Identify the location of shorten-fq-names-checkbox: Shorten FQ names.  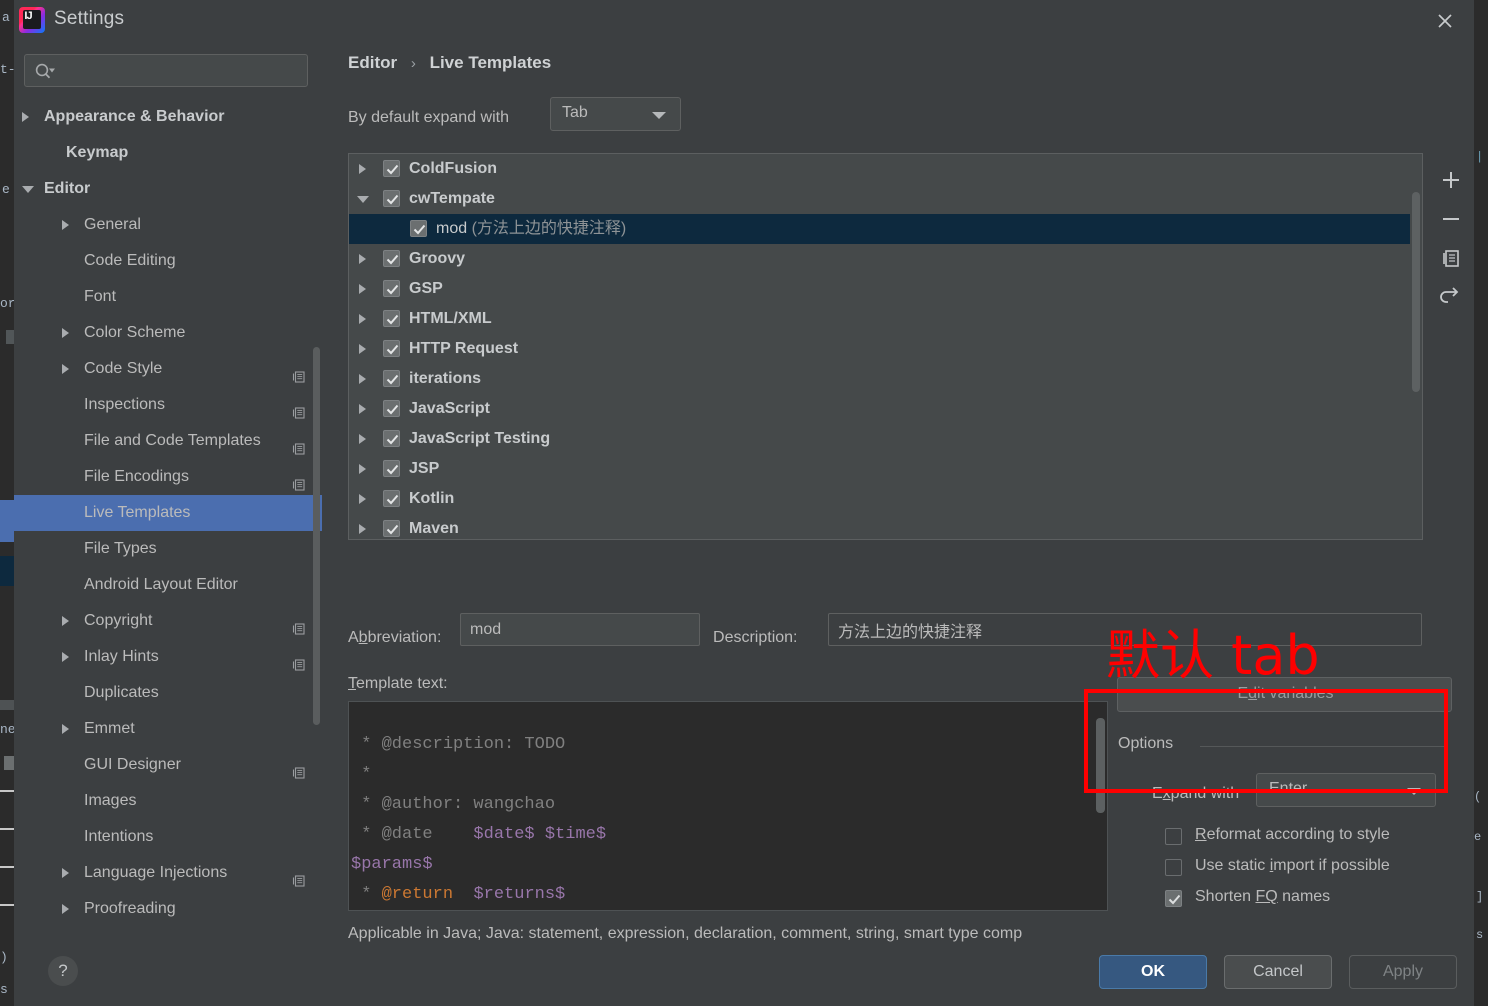
(1315, 900).